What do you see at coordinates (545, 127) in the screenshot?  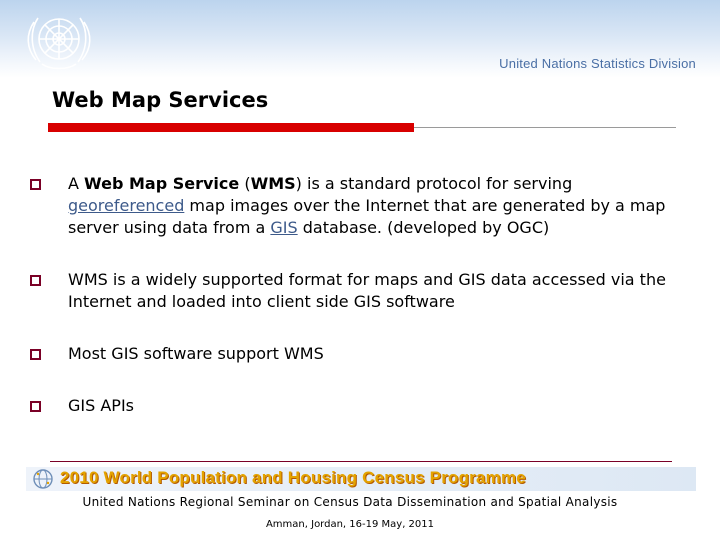 I see `title-underline-rule` at bounding box center [545, 127].